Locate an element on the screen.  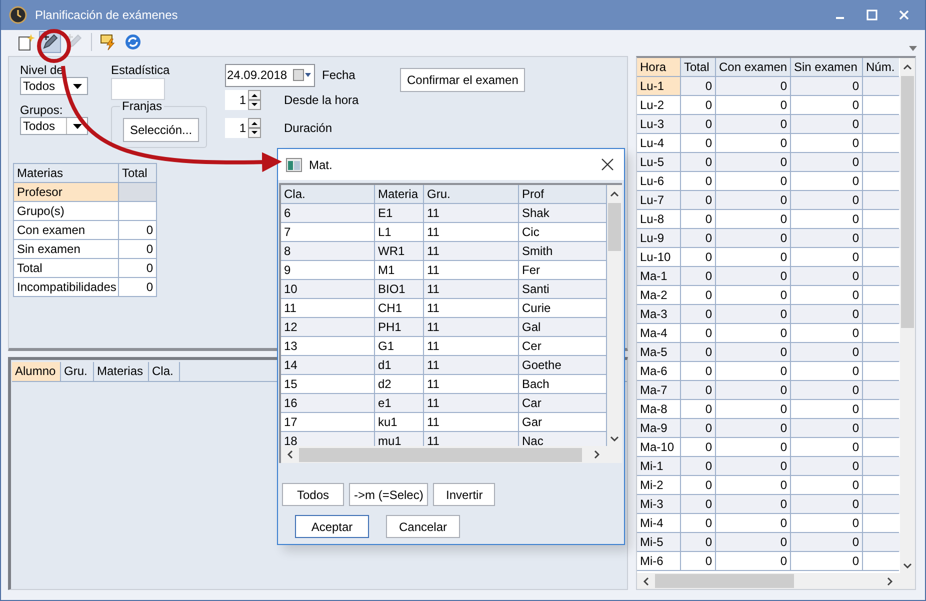
statistics-field is located at coordinates (138, 89).